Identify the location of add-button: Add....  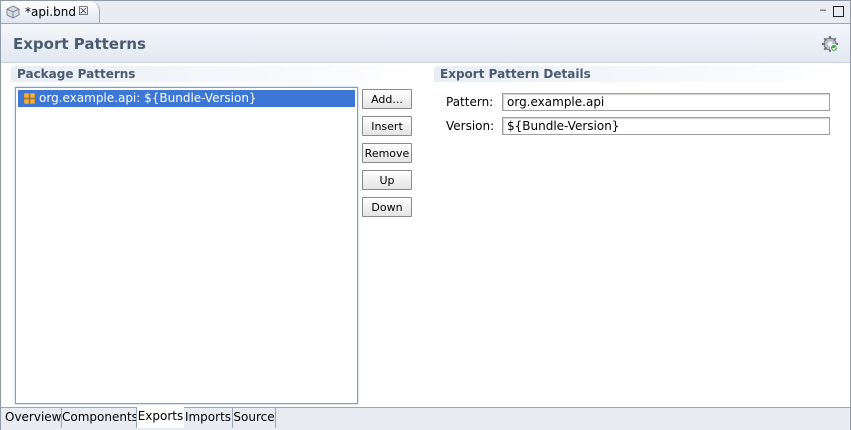
(387, 99).